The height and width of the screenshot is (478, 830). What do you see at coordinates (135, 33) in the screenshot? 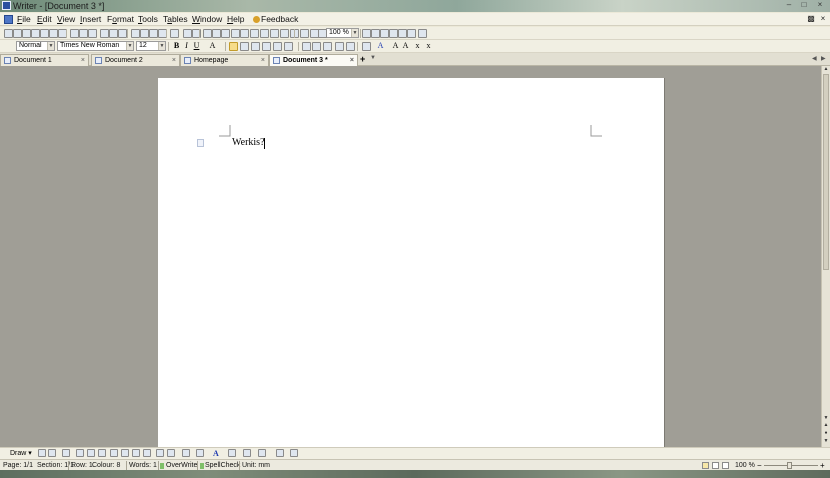
I see `undo-icon` at bounding box center [135, 33].